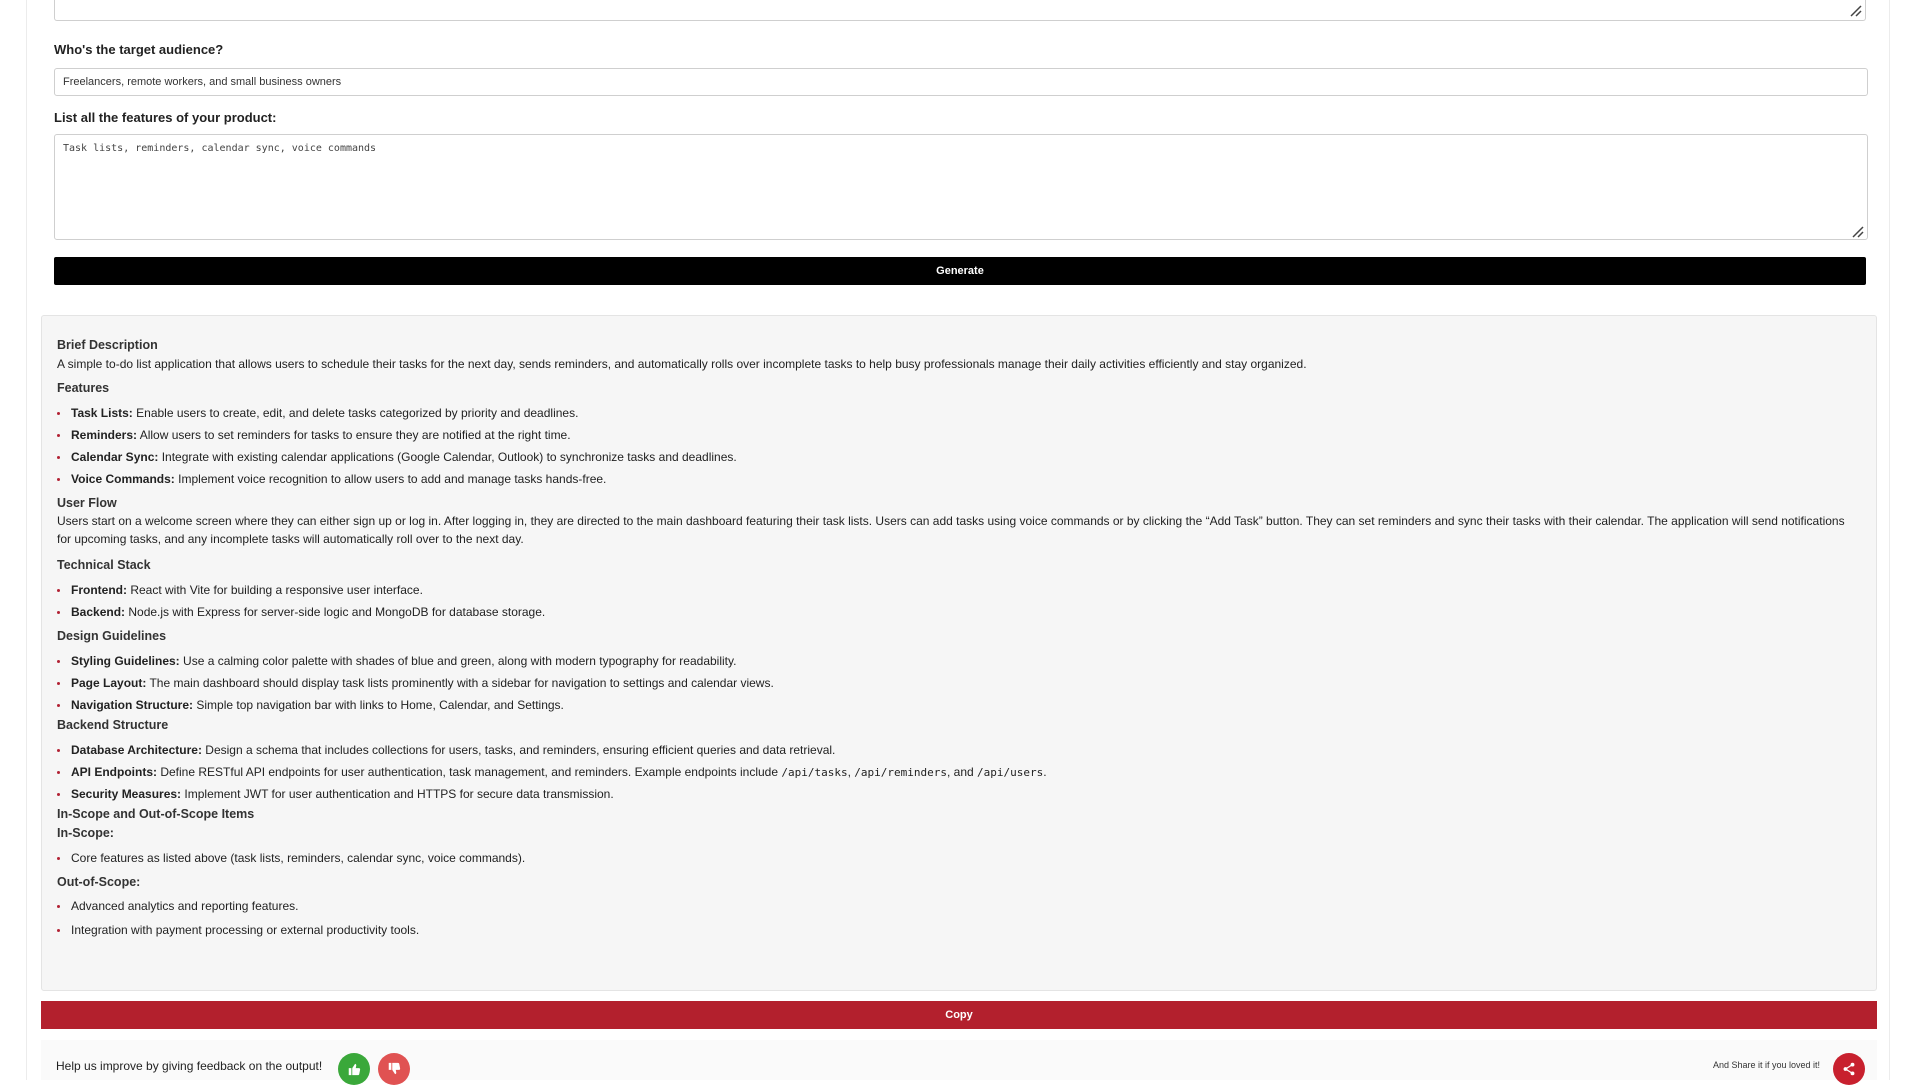 The width and height of the screenshot is (1920, 1085). What do you see at coordinates (85, 832) in the screenshot?
I see `in-scope-label: In-Scope:` at bounding box center [85, 832].